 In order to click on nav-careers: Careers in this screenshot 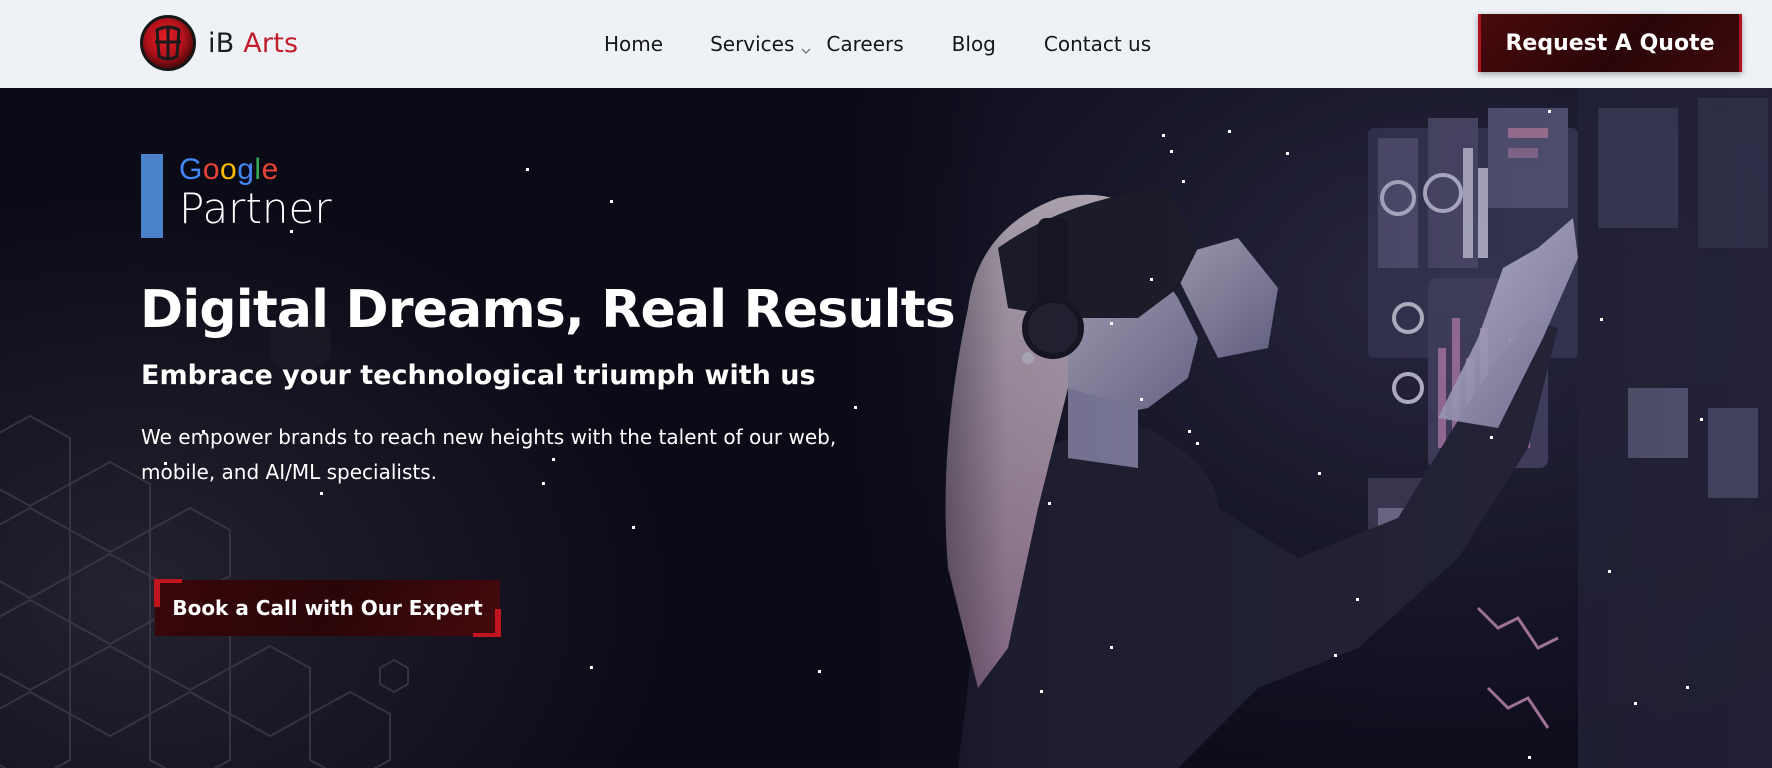, I will do `click(864, 44)`.